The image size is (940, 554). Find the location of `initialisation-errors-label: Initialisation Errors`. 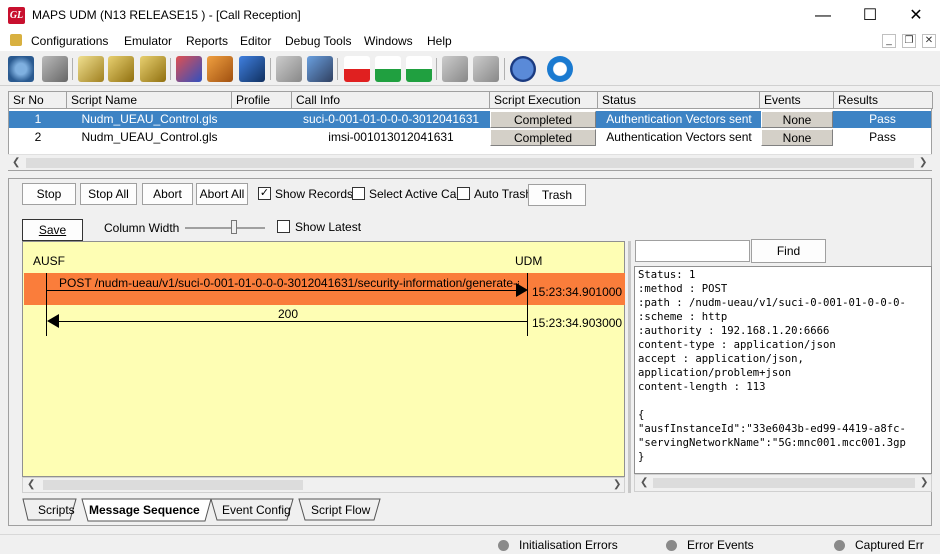

initialisation-errors-label: Initialisation Errors is located at coordinates (568, 545).